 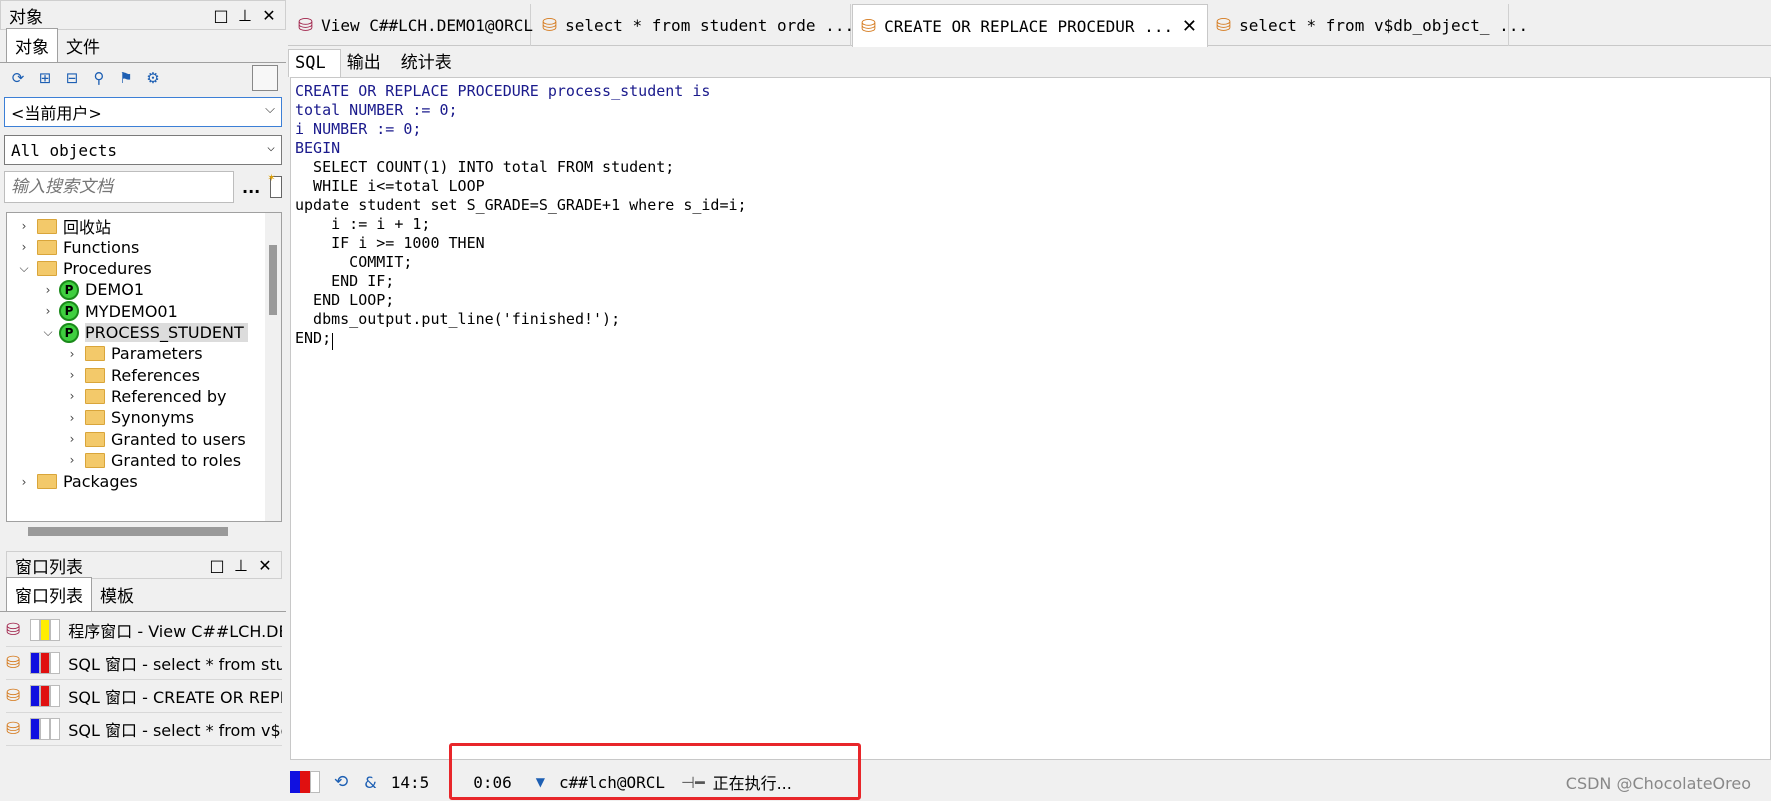 What do you see at coordinates (175, 697) in the screenshot?
I see `window-list-label: SQL 窗口 - CREATE OR REPLACE` at bounding box center [175, 697].